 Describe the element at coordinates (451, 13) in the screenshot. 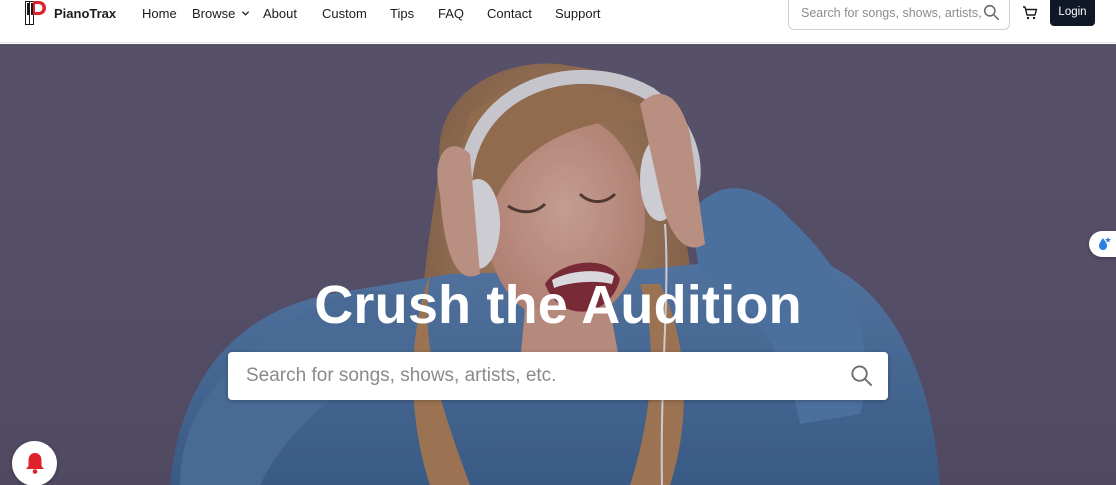

I see `nav-link-faq: FAQ` at that location.